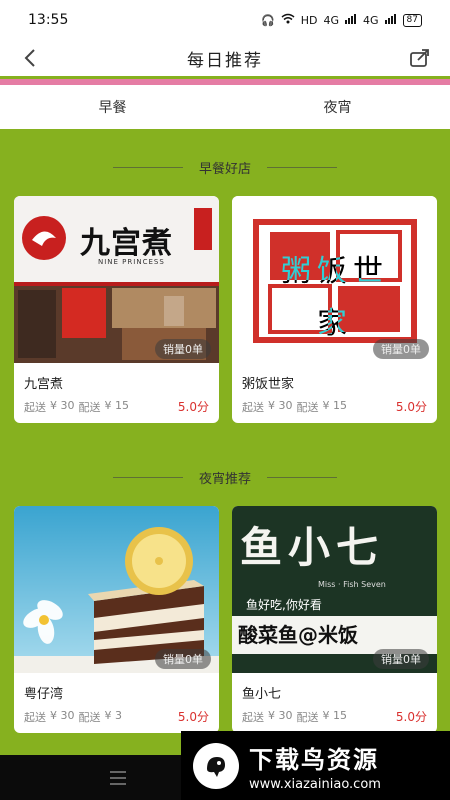  I want to click on shop-logo-subtext: NINE PRINCESS, so click(131, 262).